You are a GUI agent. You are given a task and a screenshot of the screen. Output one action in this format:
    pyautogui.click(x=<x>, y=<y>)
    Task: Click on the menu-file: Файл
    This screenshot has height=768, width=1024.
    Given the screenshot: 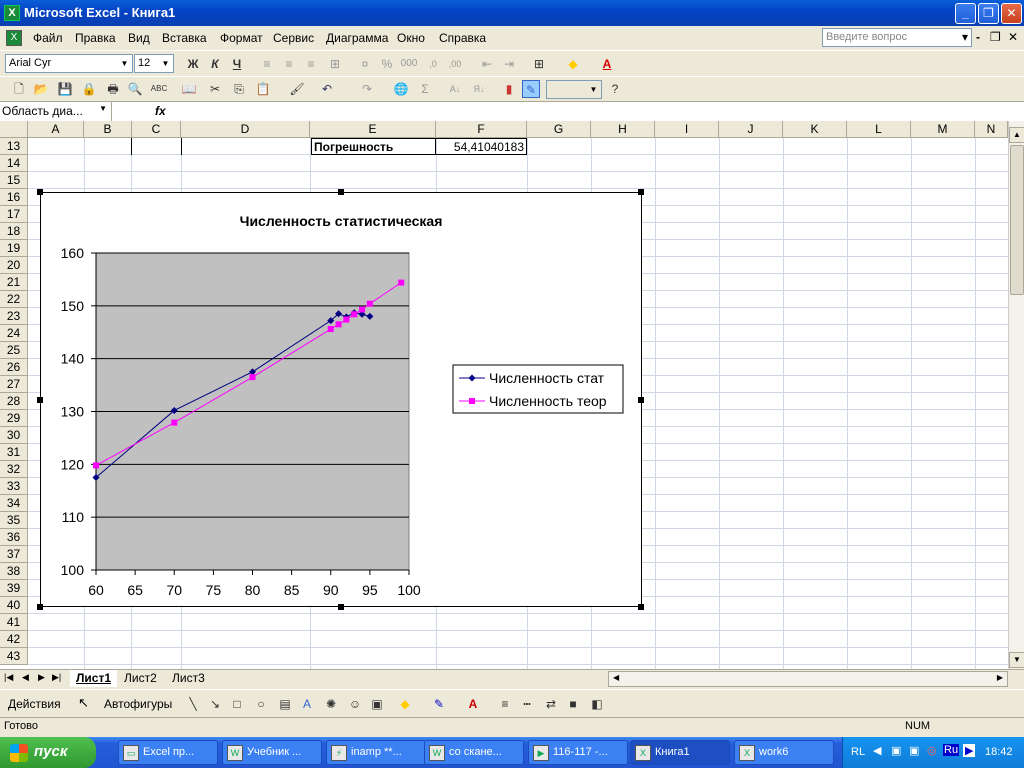 What is the action you would take?
    pyautogui.click(x=48, y=38)
    